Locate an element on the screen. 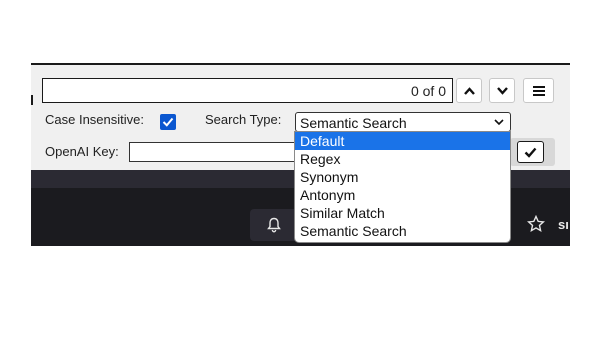 Image resolution: width=600 pixels, height=338 pixels. openai-key-label: OpenAI Key: is located at coordinates (82, 151).